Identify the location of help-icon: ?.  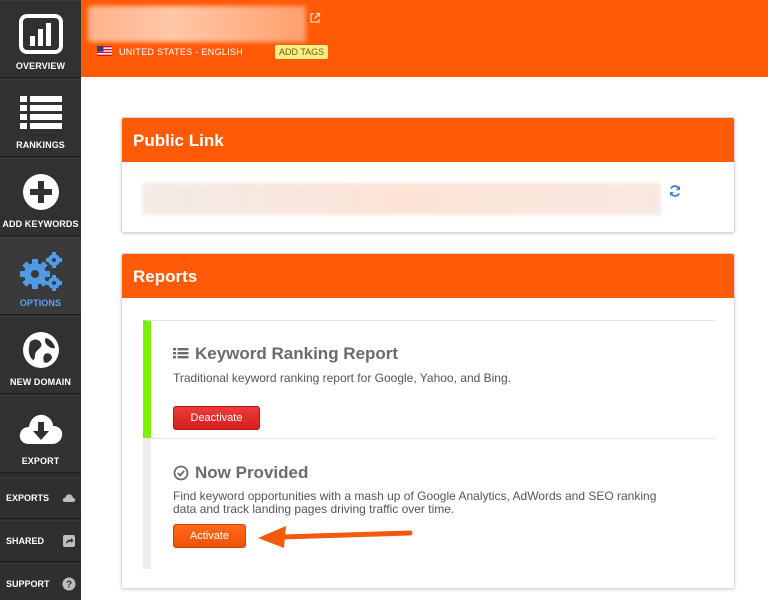
(69, 584).